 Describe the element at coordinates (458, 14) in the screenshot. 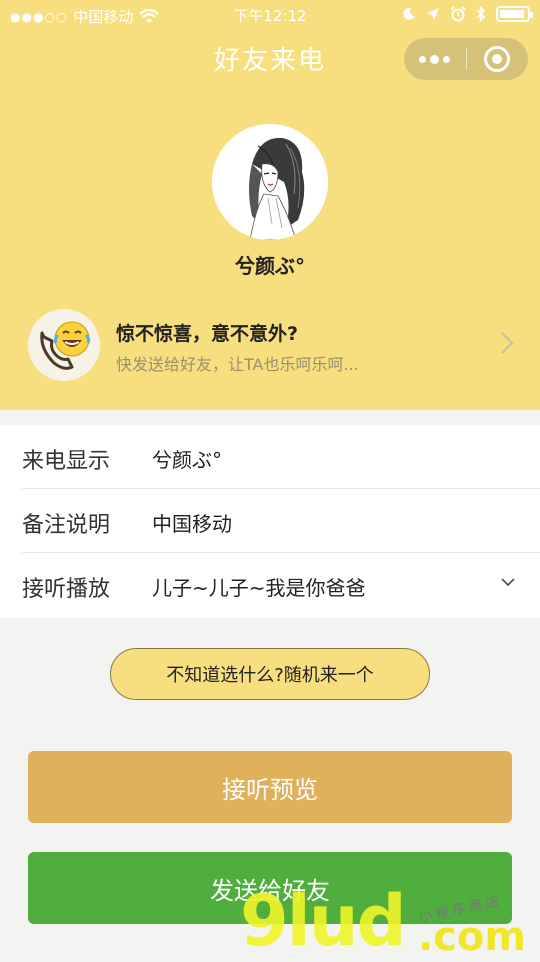

I see `alarm-icon` at that location.